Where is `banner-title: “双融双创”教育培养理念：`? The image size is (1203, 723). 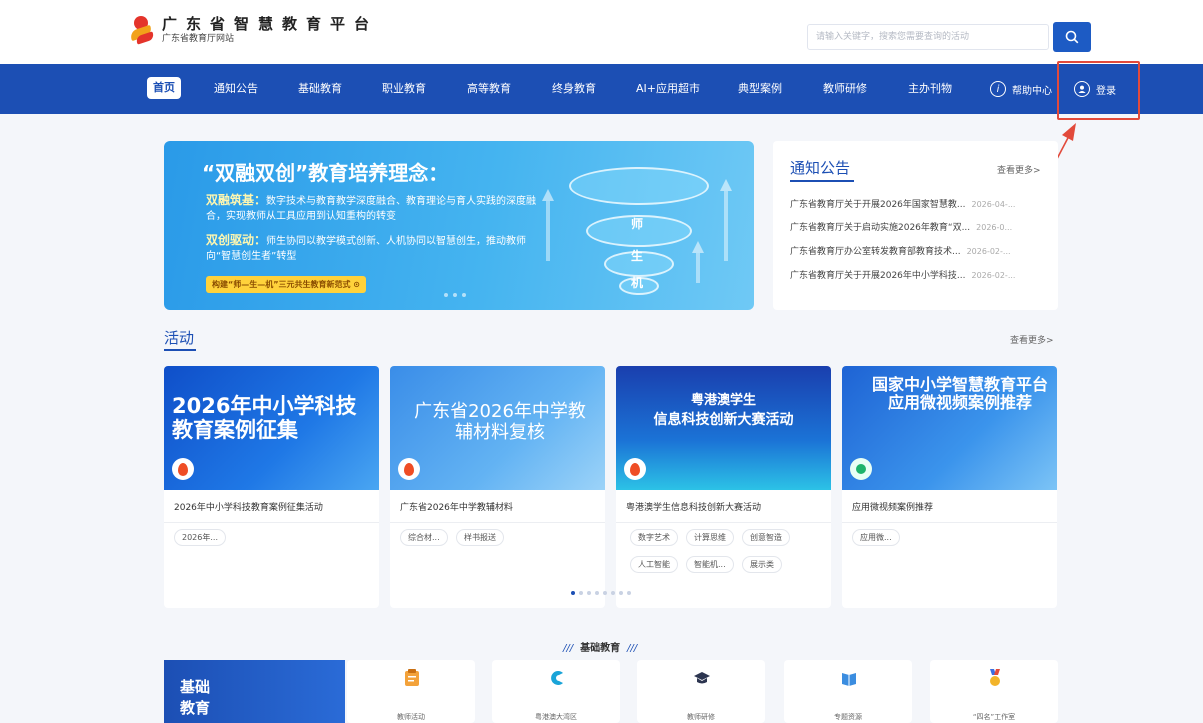 banner-title: “双融双创”教育培养理念： is located at coordinates (325, 173).